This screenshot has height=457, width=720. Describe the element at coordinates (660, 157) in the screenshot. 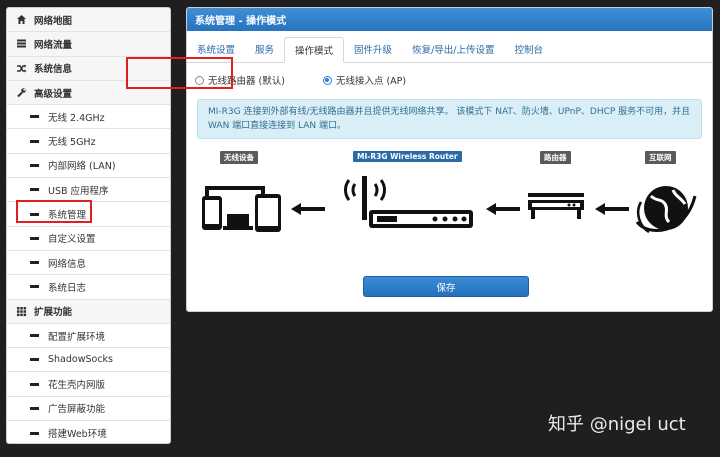

I see `label-internet: 互联网` at that location.